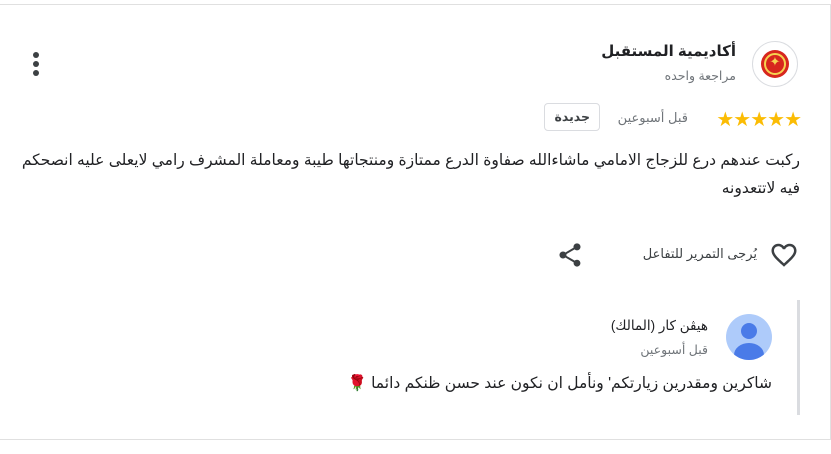  I want to click on top-divider, so click(415, 4).